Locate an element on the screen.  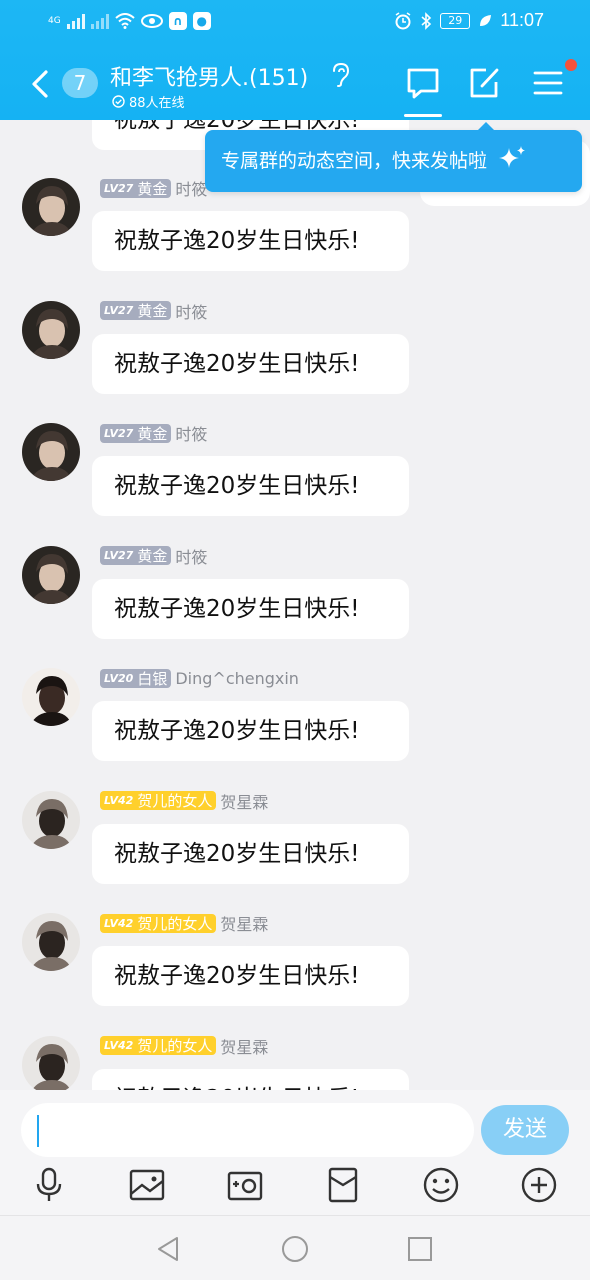
online-count: 88人在线 is located at coordinates (157, 103).